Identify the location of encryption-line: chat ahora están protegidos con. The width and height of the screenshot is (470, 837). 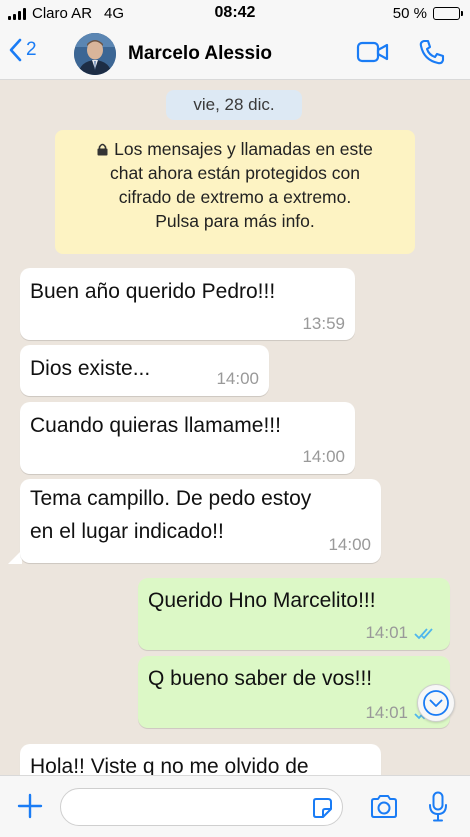
(235, 173).